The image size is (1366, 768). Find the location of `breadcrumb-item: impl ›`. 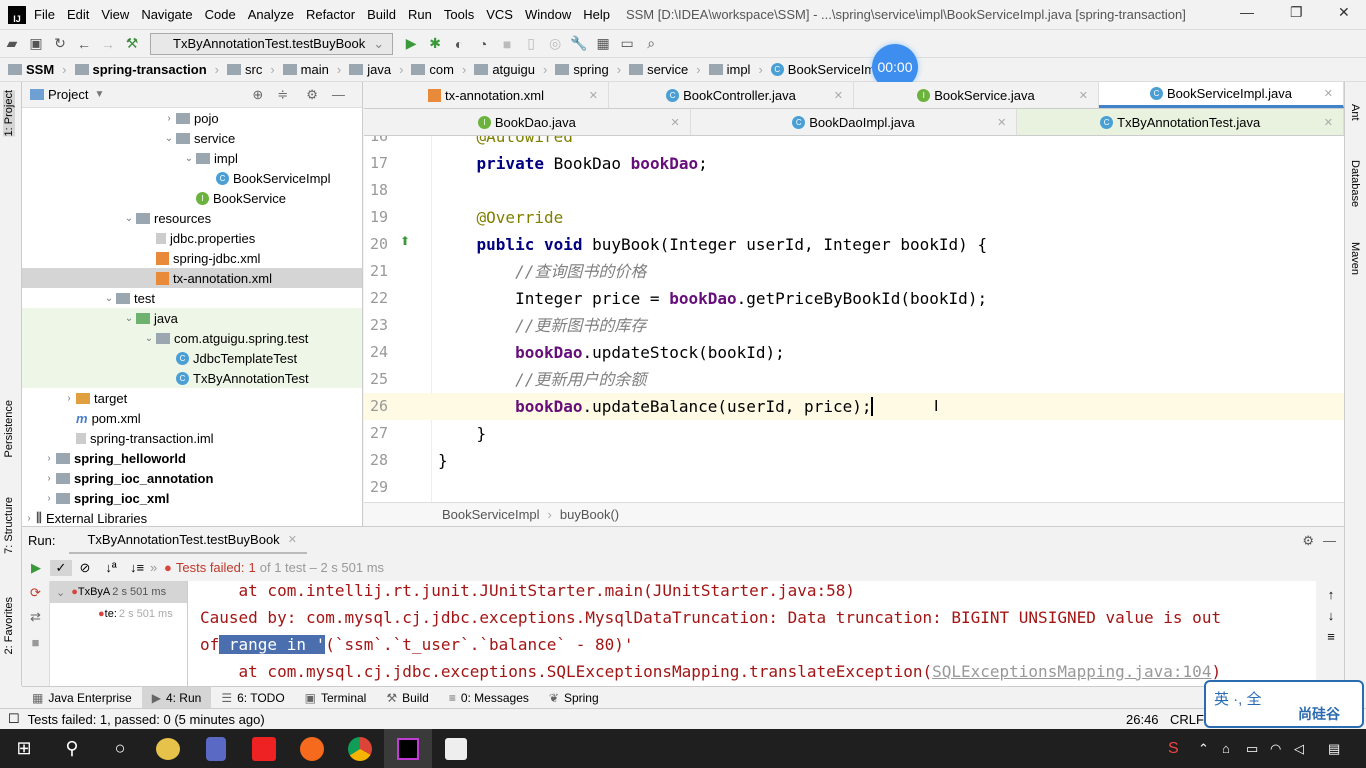

breadcrumb-item: impl › is located at coordinates (735, 69).